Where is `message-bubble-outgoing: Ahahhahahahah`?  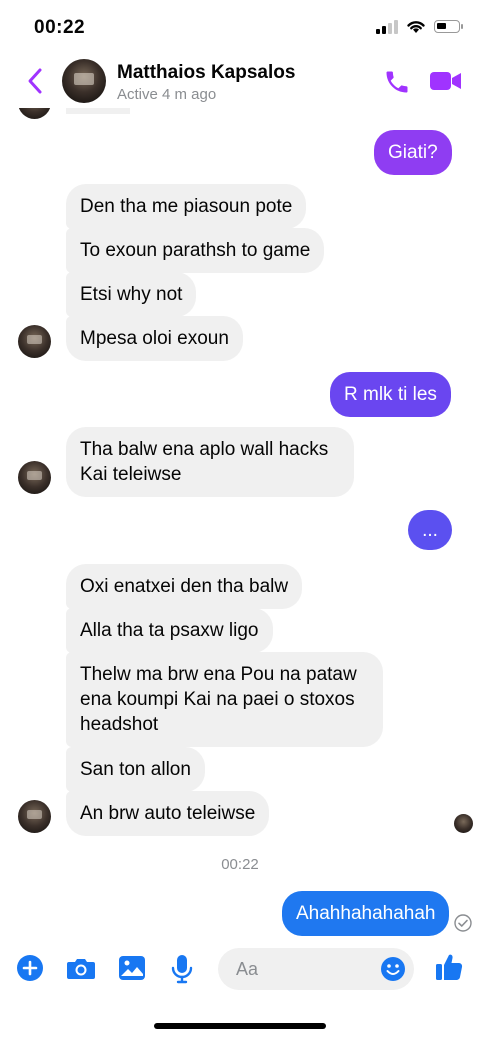
message-bubble-outgoing: Ahahhahahahah is located at coordinates (366, 913).